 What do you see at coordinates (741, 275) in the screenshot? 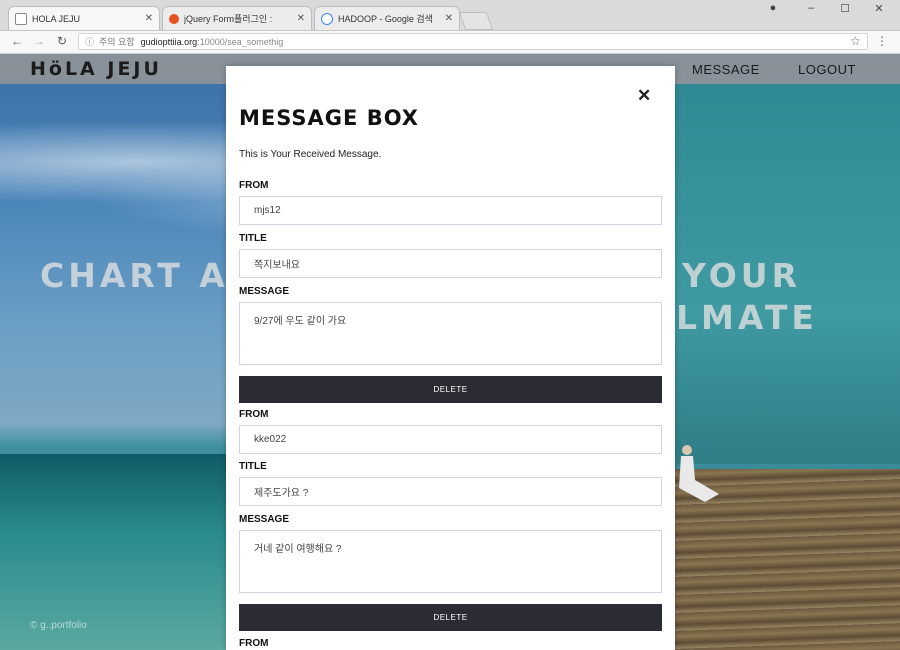
I see `hero-text-right: YOUR` at bounding box center [741, 275].